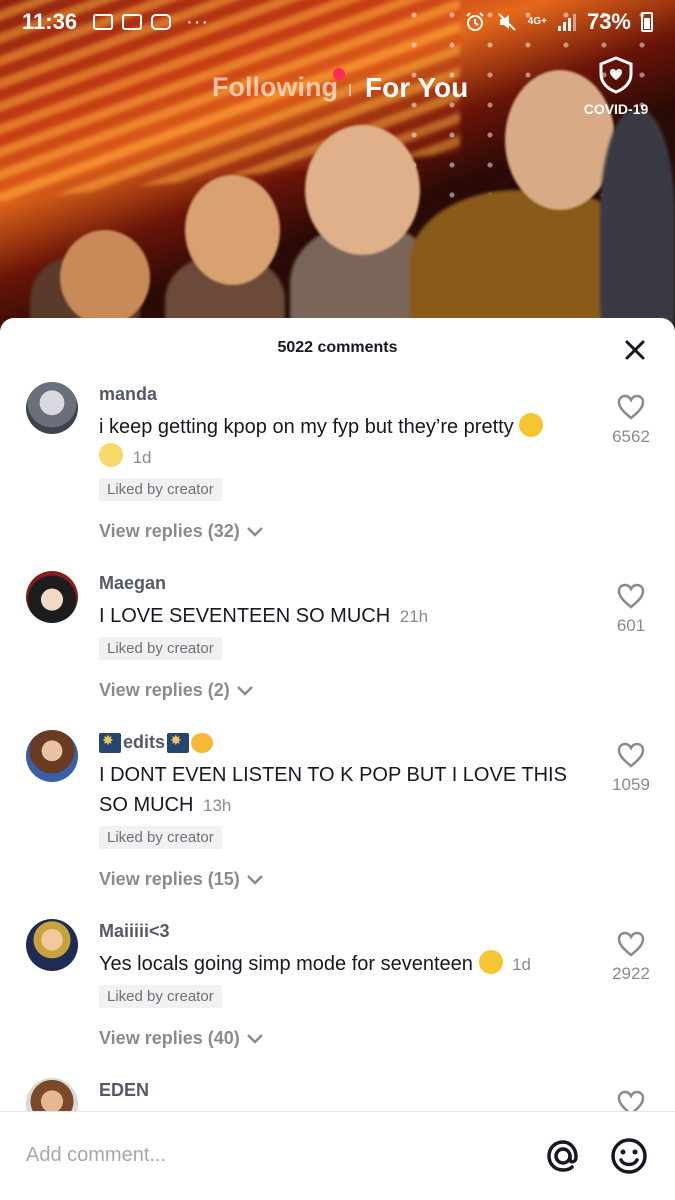  I want to click on feed-nav: Following For You COVID-19, so click(337, 86).